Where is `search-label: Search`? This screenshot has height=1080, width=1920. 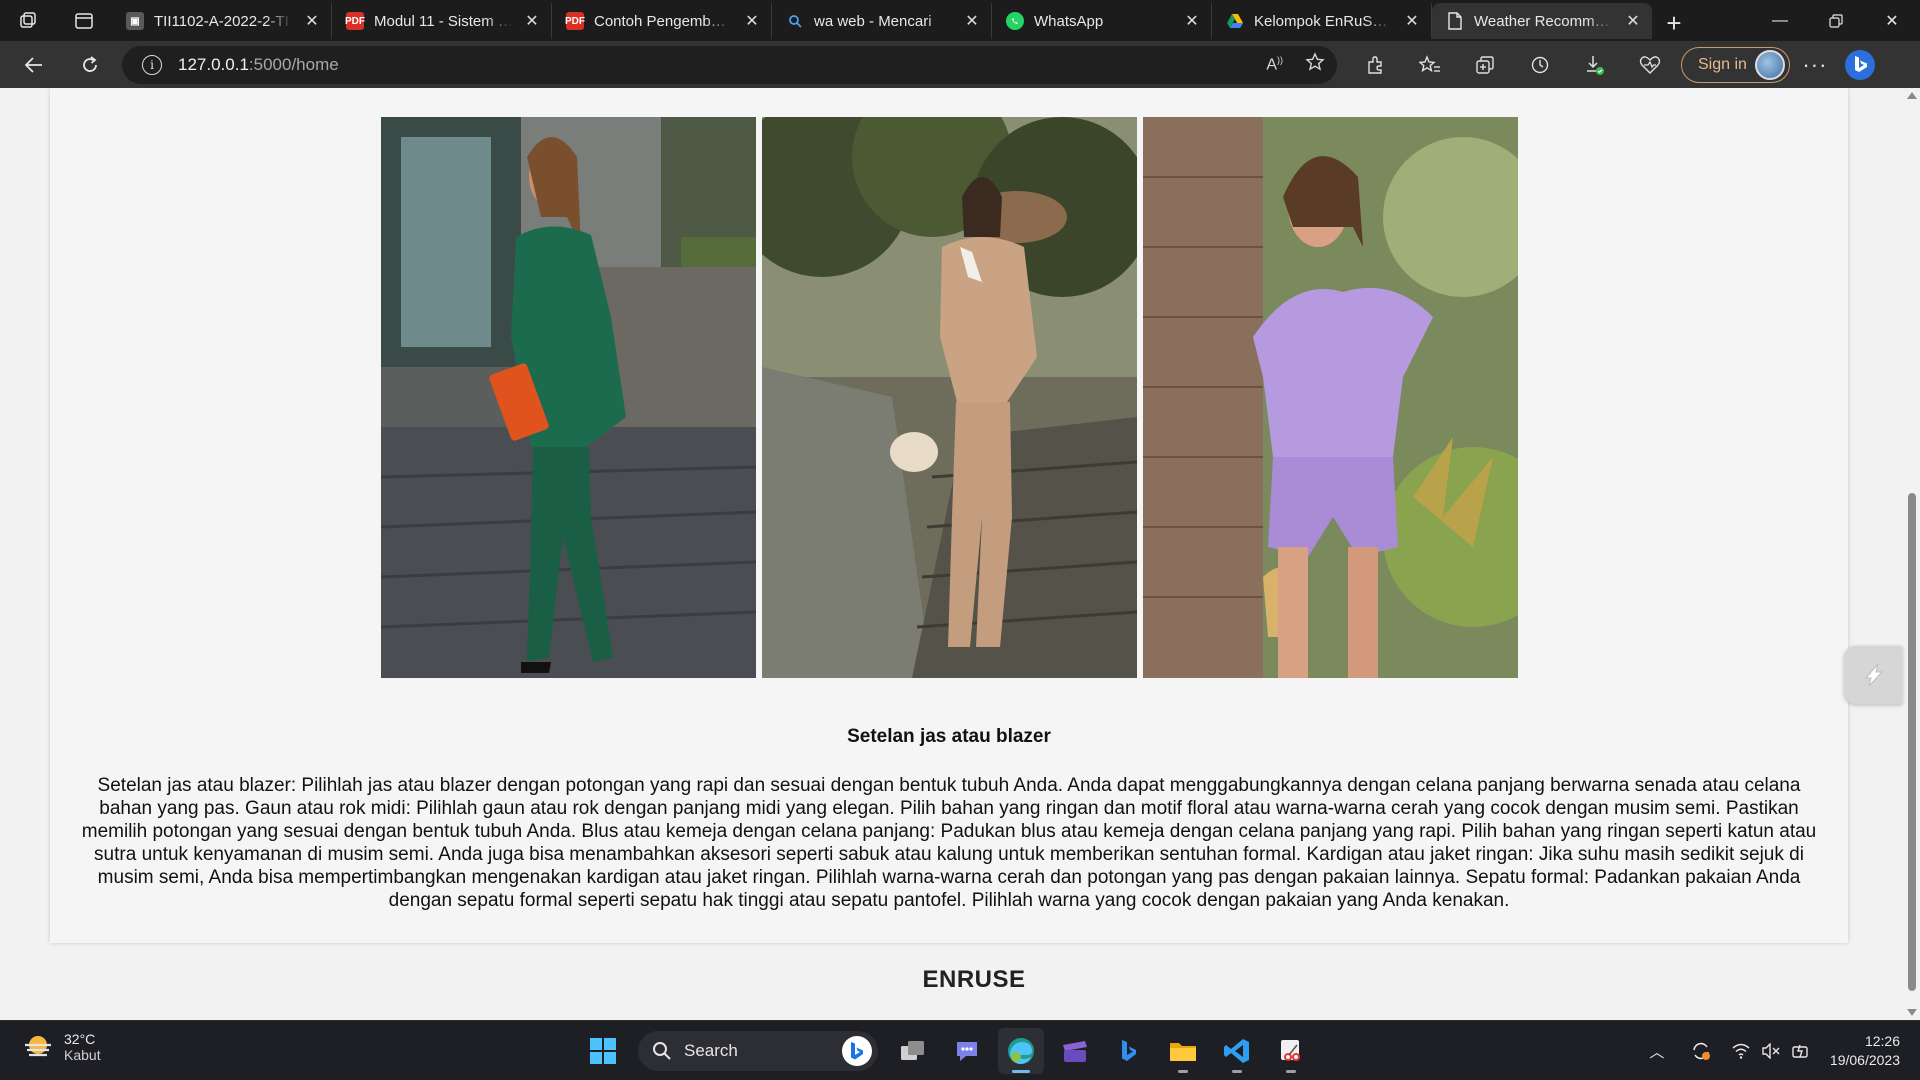 search-label: Search is located at coordinates (711, 1050).